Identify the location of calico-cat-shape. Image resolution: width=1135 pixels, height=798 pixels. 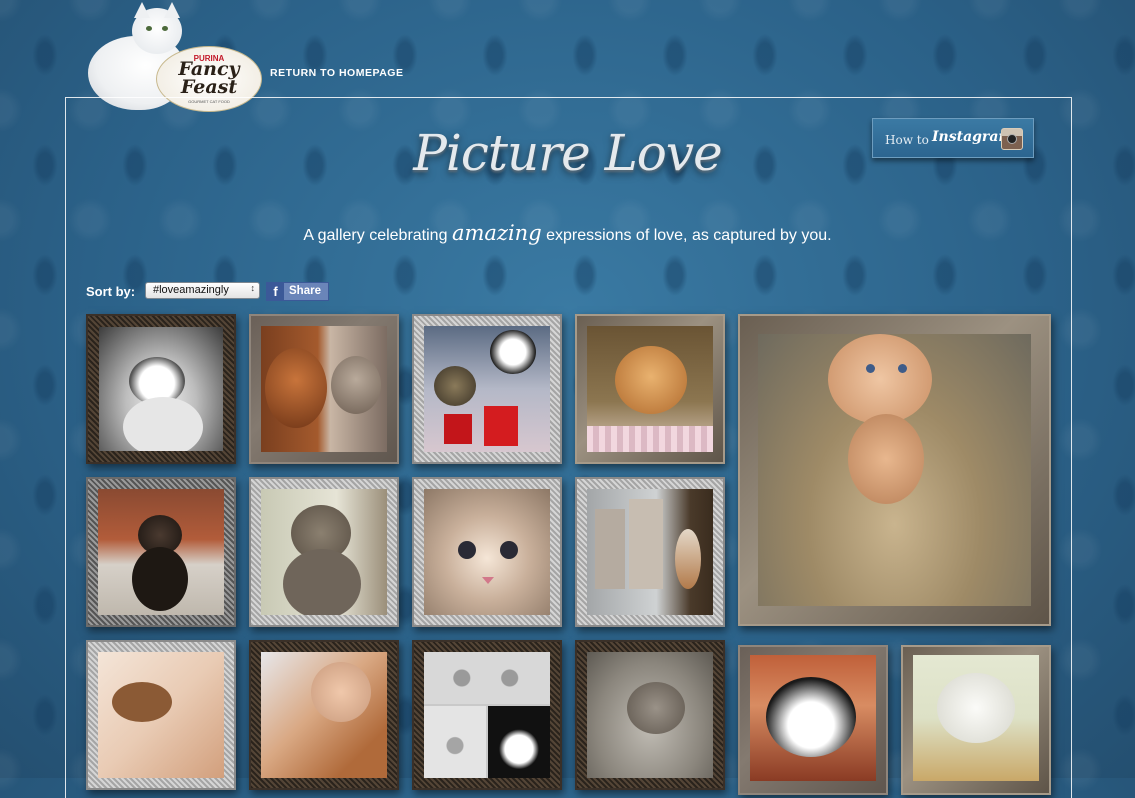
(688, 559).